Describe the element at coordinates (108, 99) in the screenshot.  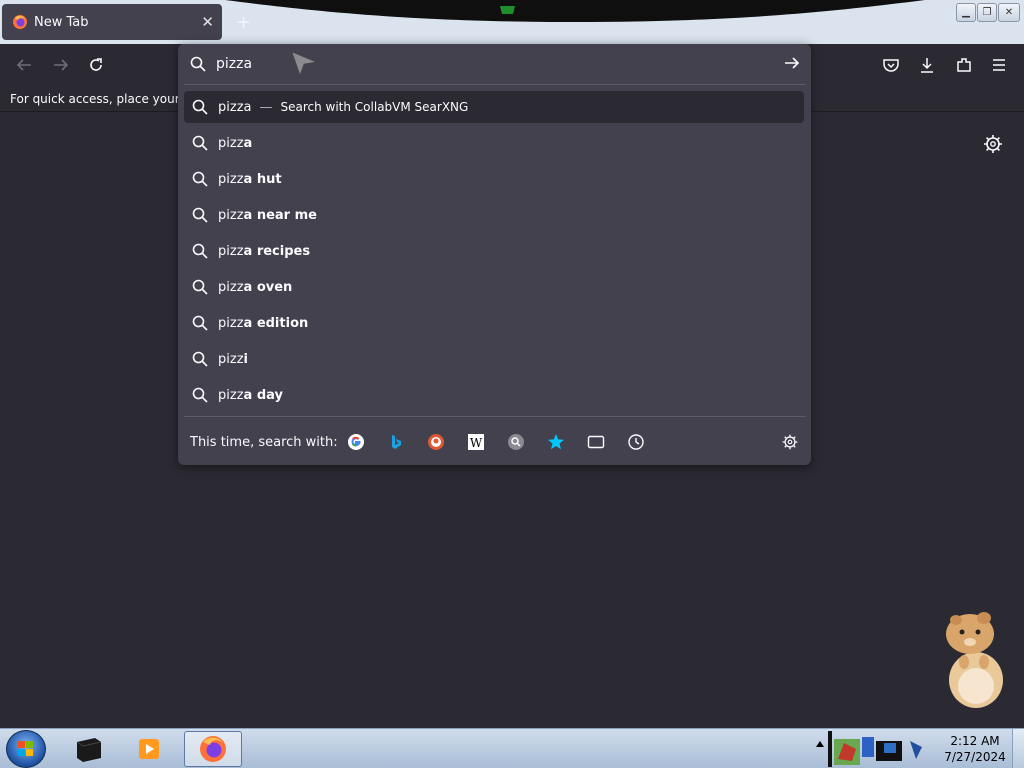
I see `bookmarks-hint: For quick access, place your boo` at that location.